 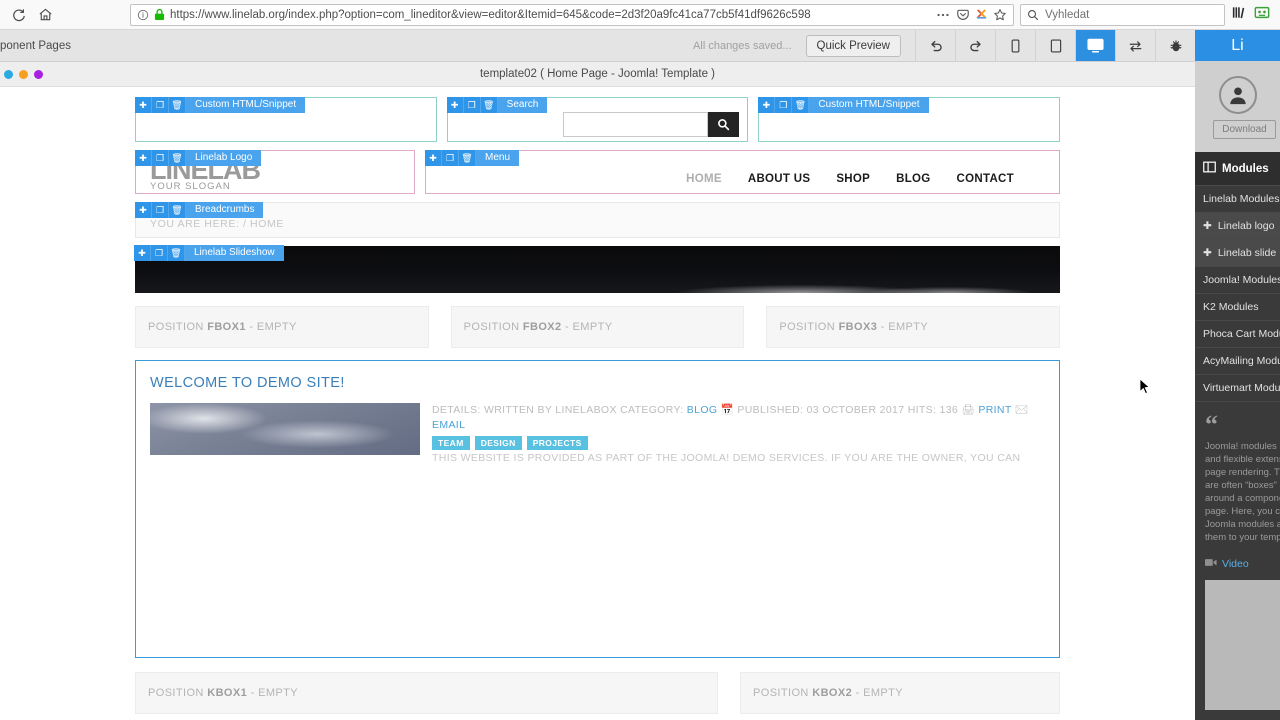 I want to click on sidebar-item-virtuemart-modules: Virtuemart Modul, so click(x=1237, y=388).